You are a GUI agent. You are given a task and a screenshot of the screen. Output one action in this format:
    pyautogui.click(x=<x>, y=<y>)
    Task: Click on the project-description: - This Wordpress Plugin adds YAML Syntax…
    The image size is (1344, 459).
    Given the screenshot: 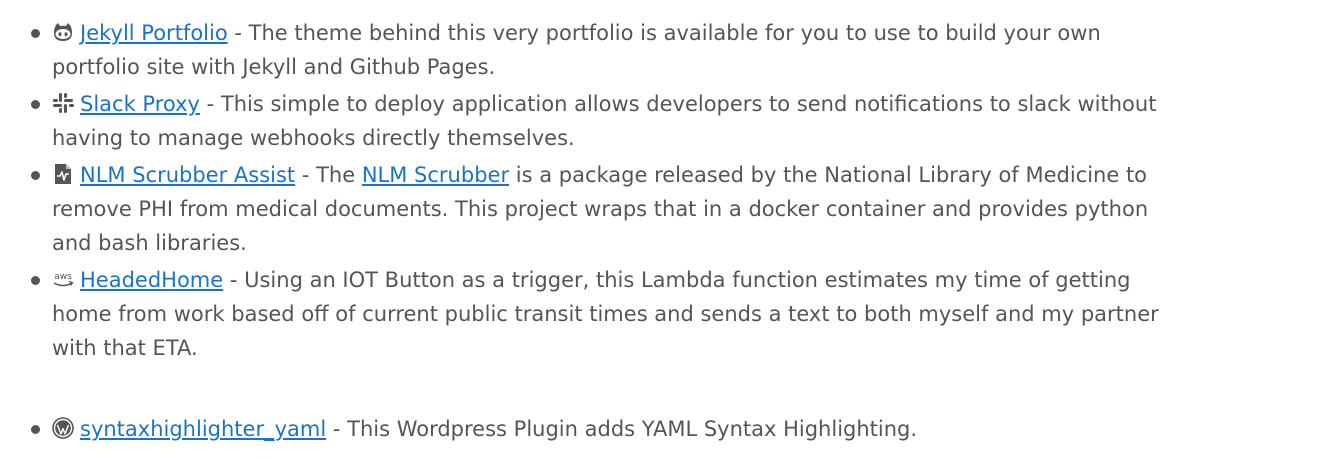 What is the action you would take?
    pyautogui.click(x=622, y=429)
    